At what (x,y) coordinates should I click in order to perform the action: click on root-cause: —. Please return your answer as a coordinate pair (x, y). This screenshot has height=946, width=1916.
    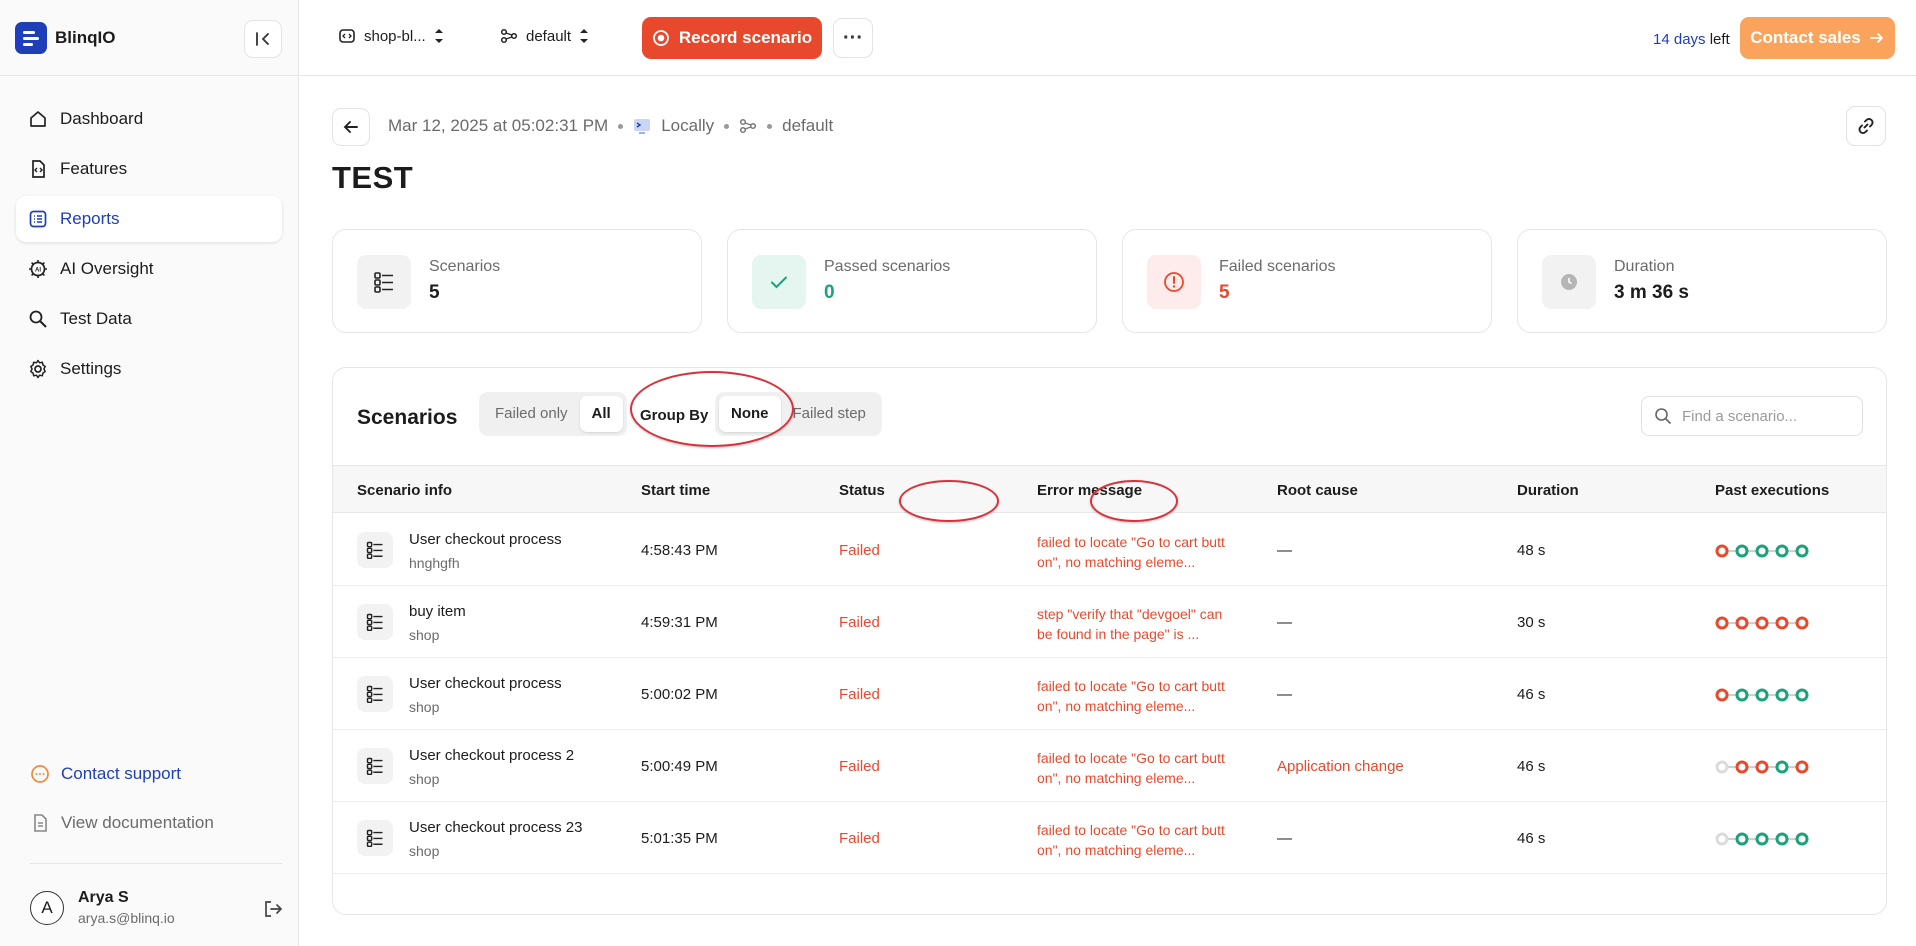
    Looking at the image, I should click on (1284, 838).